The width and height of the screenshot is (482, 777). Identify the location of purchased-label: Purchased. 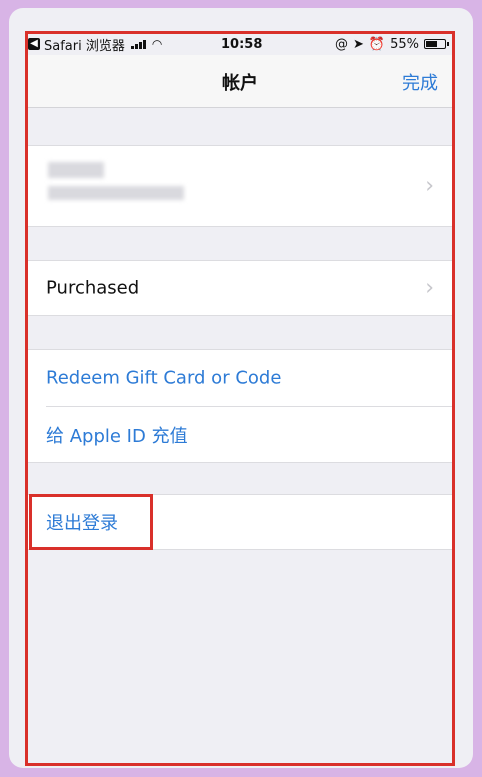
(93, 288).